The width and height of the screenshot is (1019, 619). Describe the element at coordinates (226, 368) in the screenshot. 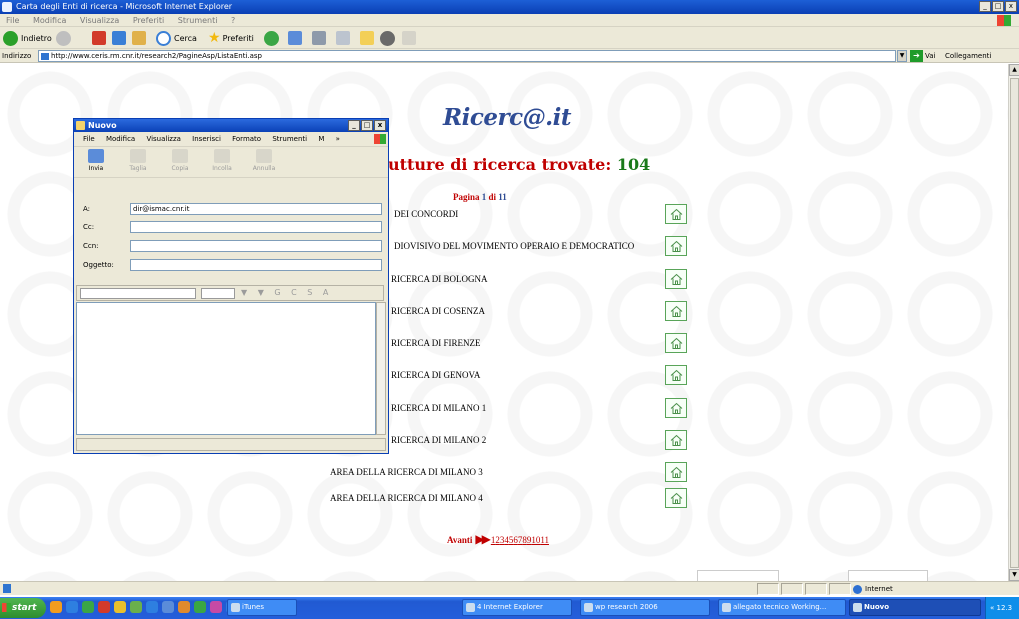

I see `message-body-editor` at that location.